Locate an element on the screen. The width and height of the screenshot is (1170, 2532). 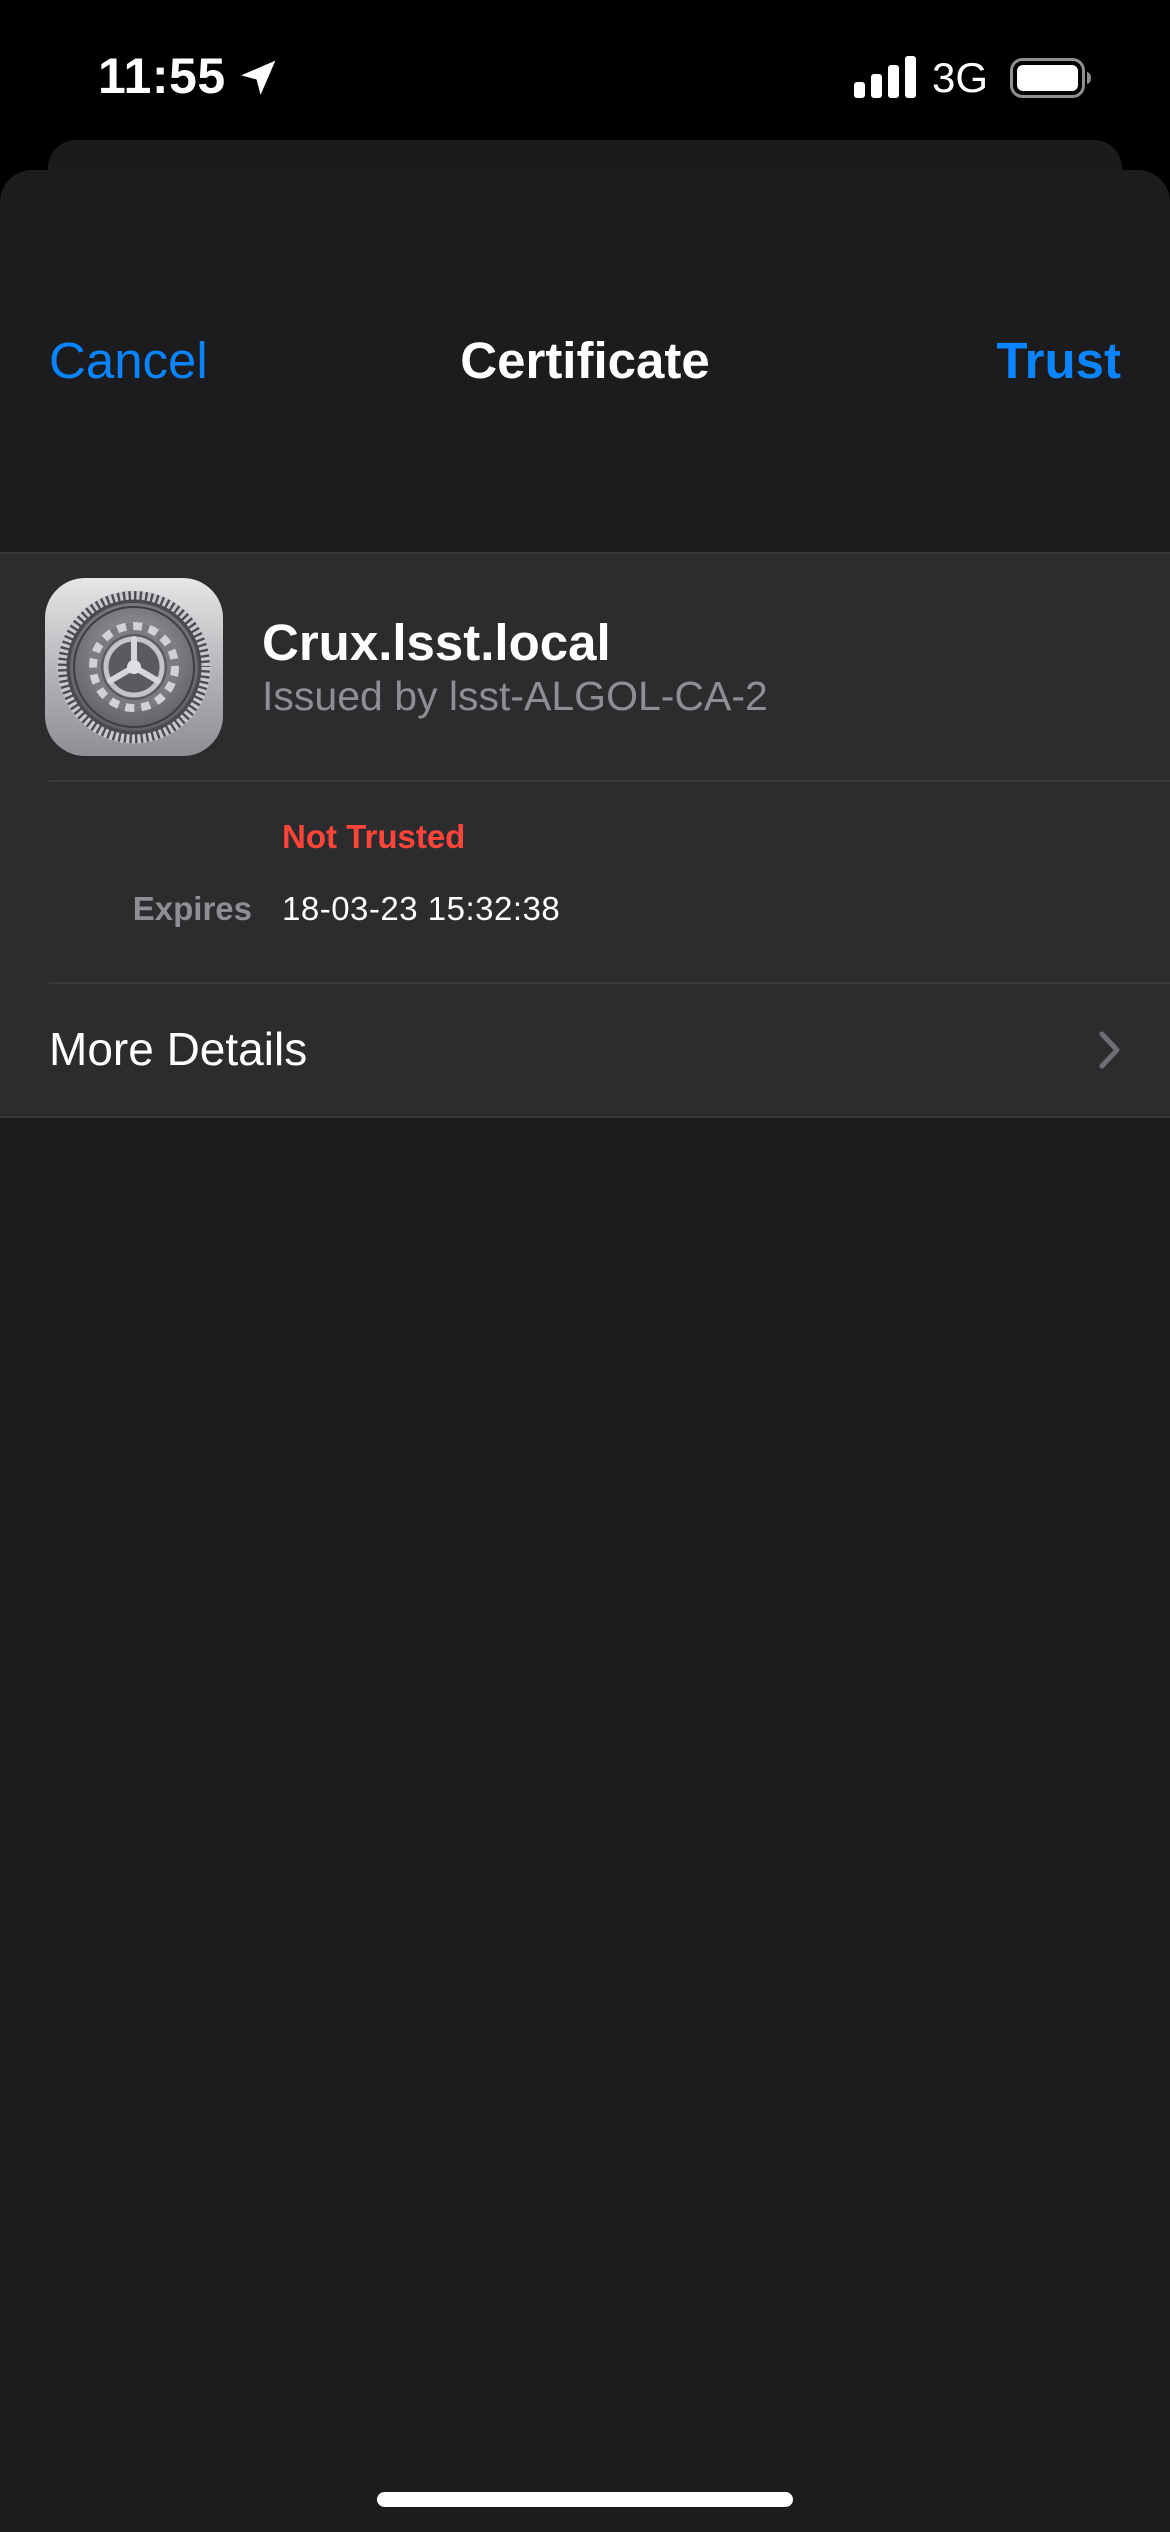
expires-value: 18-03-23 15:32:38 is located at coordinates (421, 908).